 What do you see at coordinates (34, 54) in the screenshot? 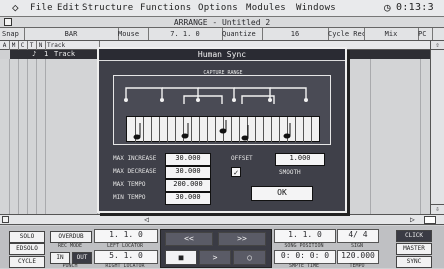
I see `track-arrow-icon: ♪` at bounding box center [34, 54].